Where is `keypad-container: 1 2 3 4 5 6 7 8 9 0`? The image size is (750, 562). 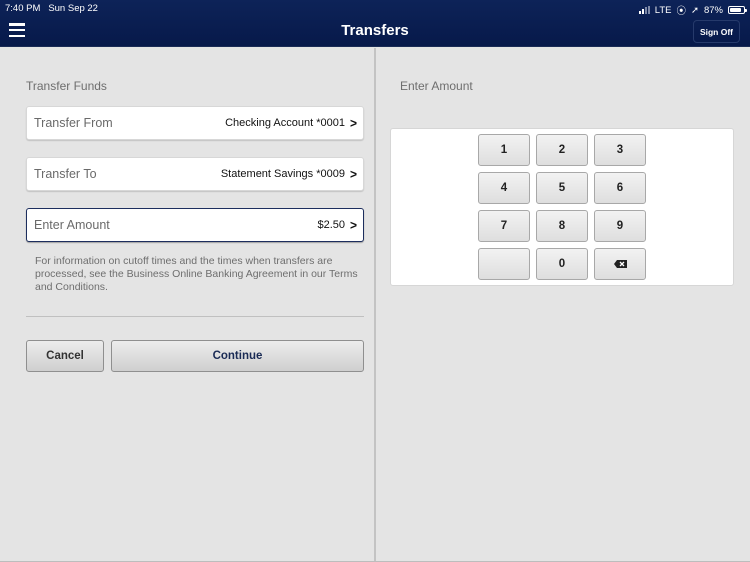
keypad-container: 1 2 3 4 5 6 7 8 9 0 is located at coordinates (562, 207).